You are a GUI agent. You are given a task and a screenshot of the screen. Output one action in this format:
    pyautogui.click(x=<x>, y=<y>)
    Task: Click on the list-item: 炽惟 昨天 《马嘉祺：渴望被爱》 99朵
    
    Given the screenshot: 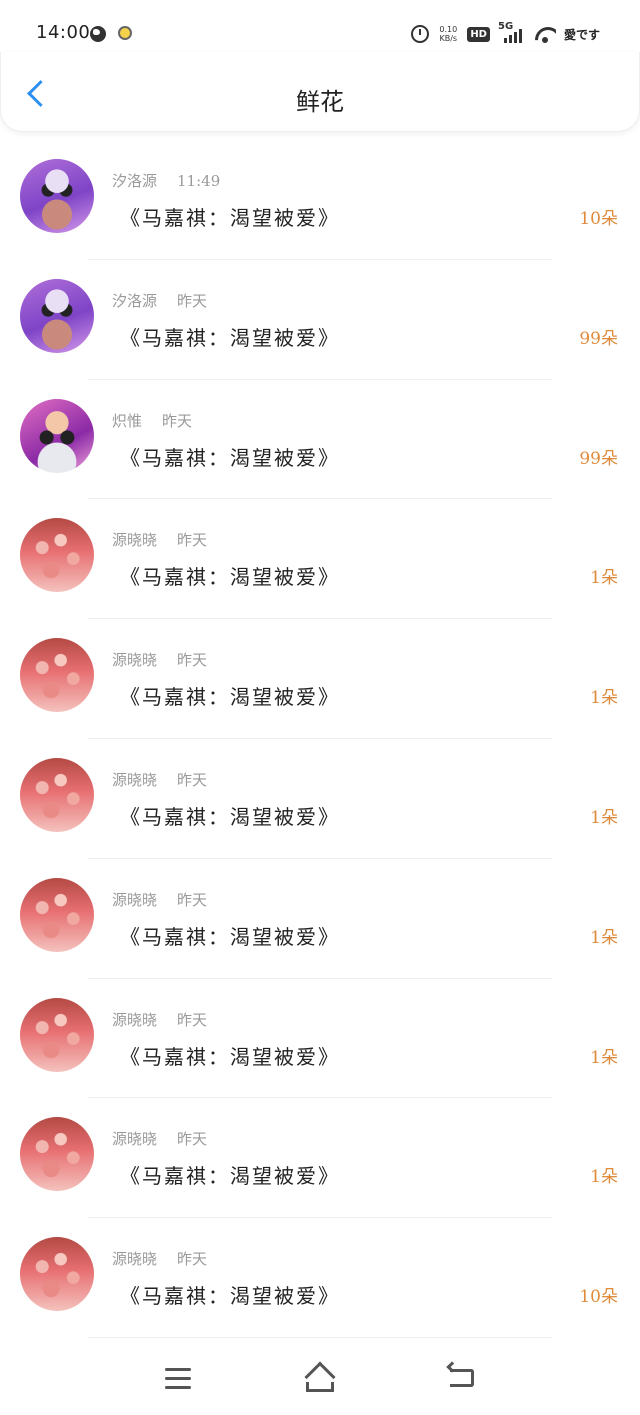 What is the action you would take?
    pyautogui.click(x=320, y=440)
    